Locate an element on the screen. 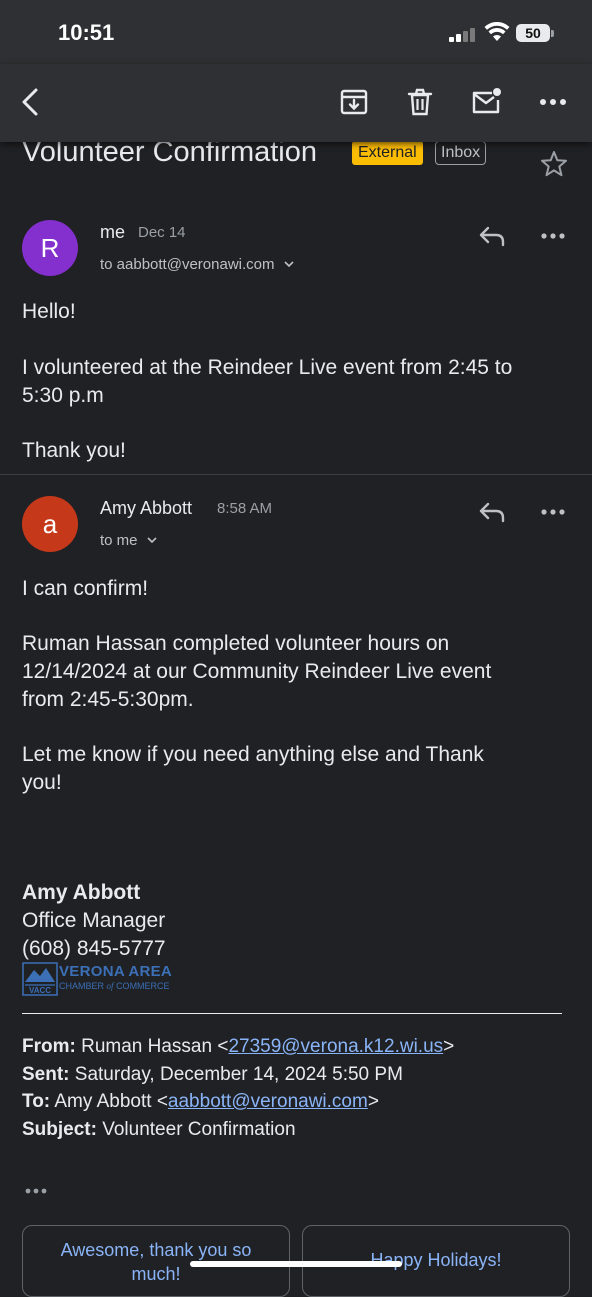  vacc-logo: VACC VERONA AREA CHAMBER of COMMERCE is located at coordinates (102, 980).